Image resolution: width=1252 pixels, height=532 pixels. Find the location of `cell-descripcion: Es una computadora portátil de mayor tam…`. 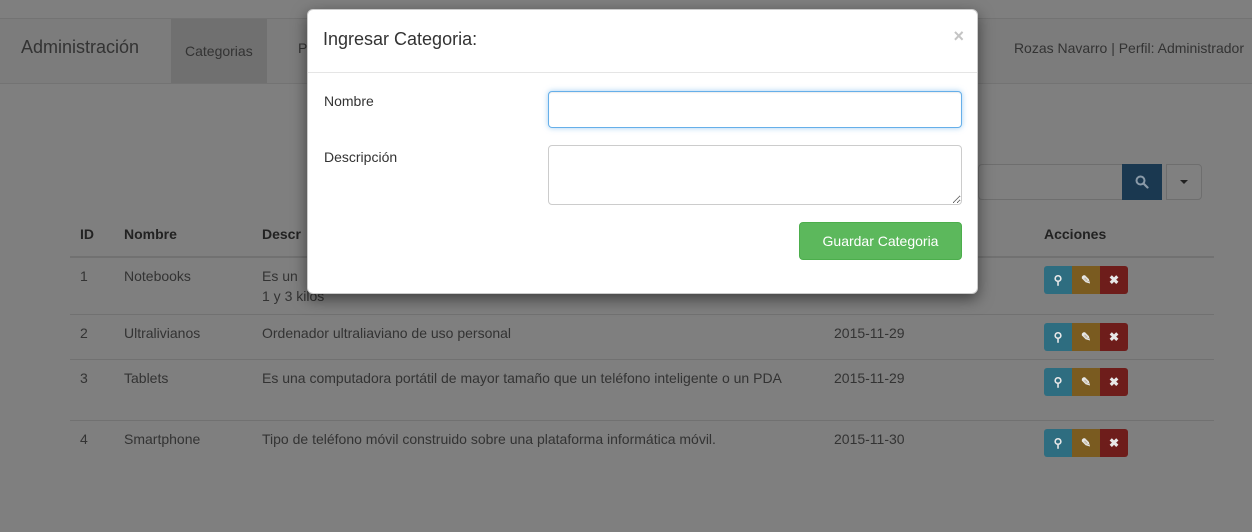

cell-descripcion: Es una computadora portátil de mayor tam… is located at coordinates (538, 390).